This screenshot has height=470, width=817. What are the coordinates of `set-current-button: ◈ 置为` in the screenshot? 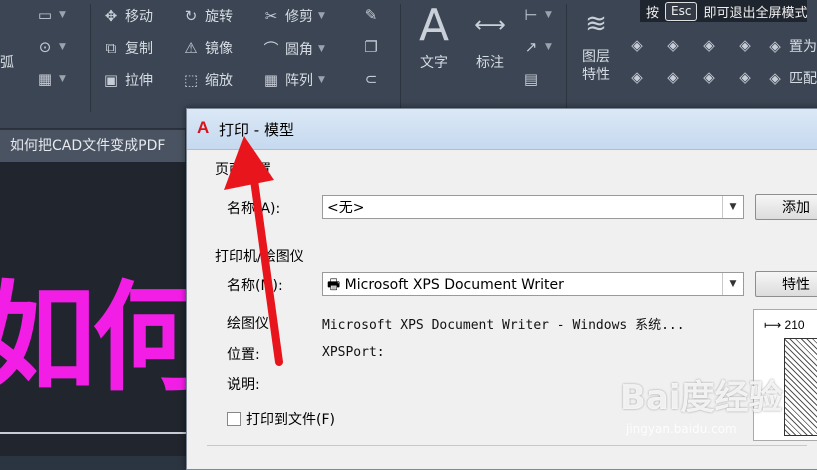 It's located at (791, 46).